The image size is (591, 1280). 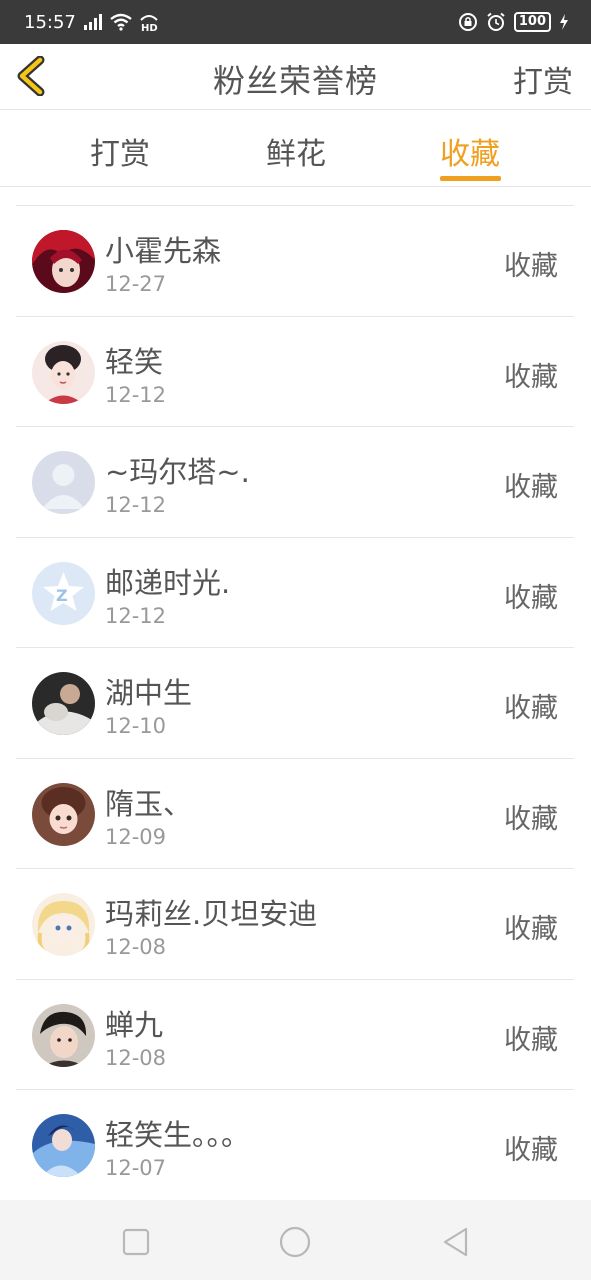 What do you see at coordinates (295, 814) in the screenshot?
I see `list-item: 隋玉、 12-09 收藏` at bounding box center [295, 814].